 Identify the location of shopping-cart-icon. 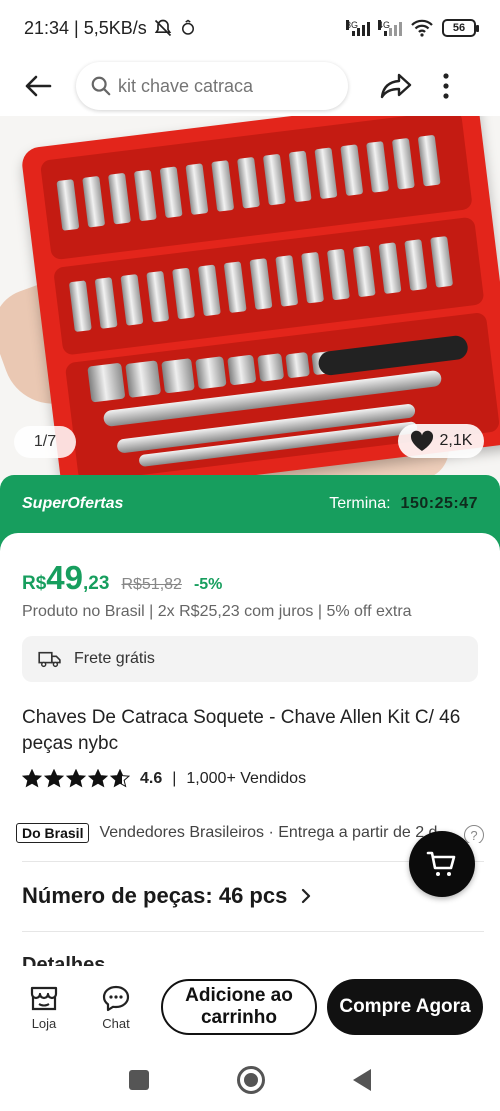
(441, 863).